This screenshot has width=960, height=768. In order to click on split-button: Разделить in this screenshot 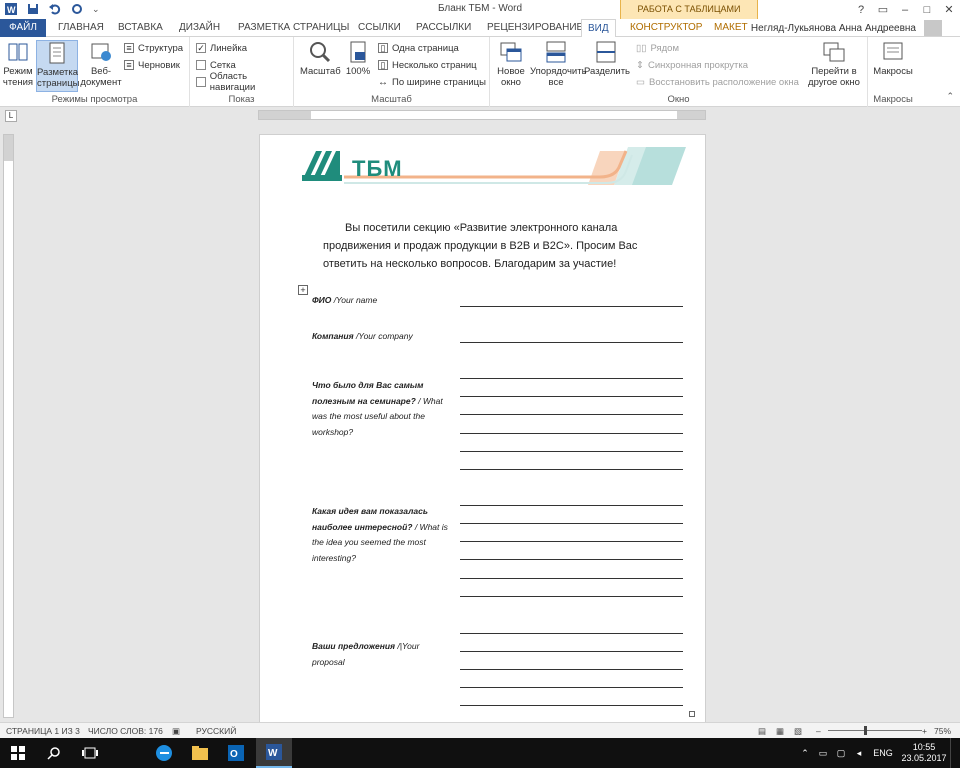, I will do `click(607, 58)`.